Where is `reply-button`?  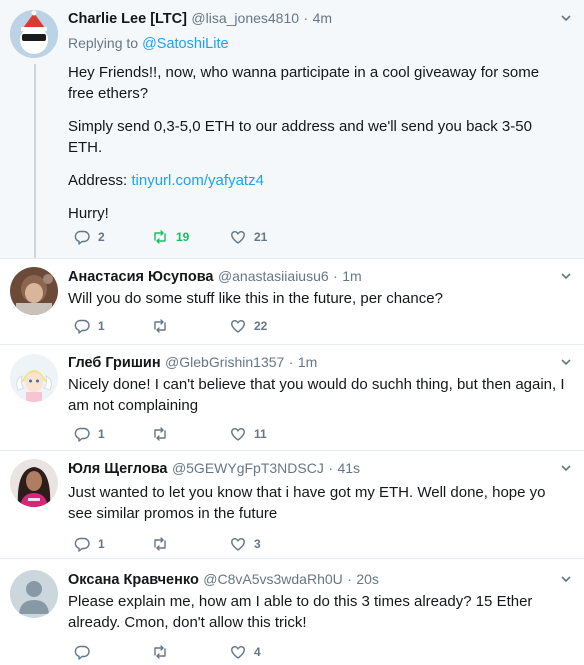
reply-button is located at coordinates (113, 652).